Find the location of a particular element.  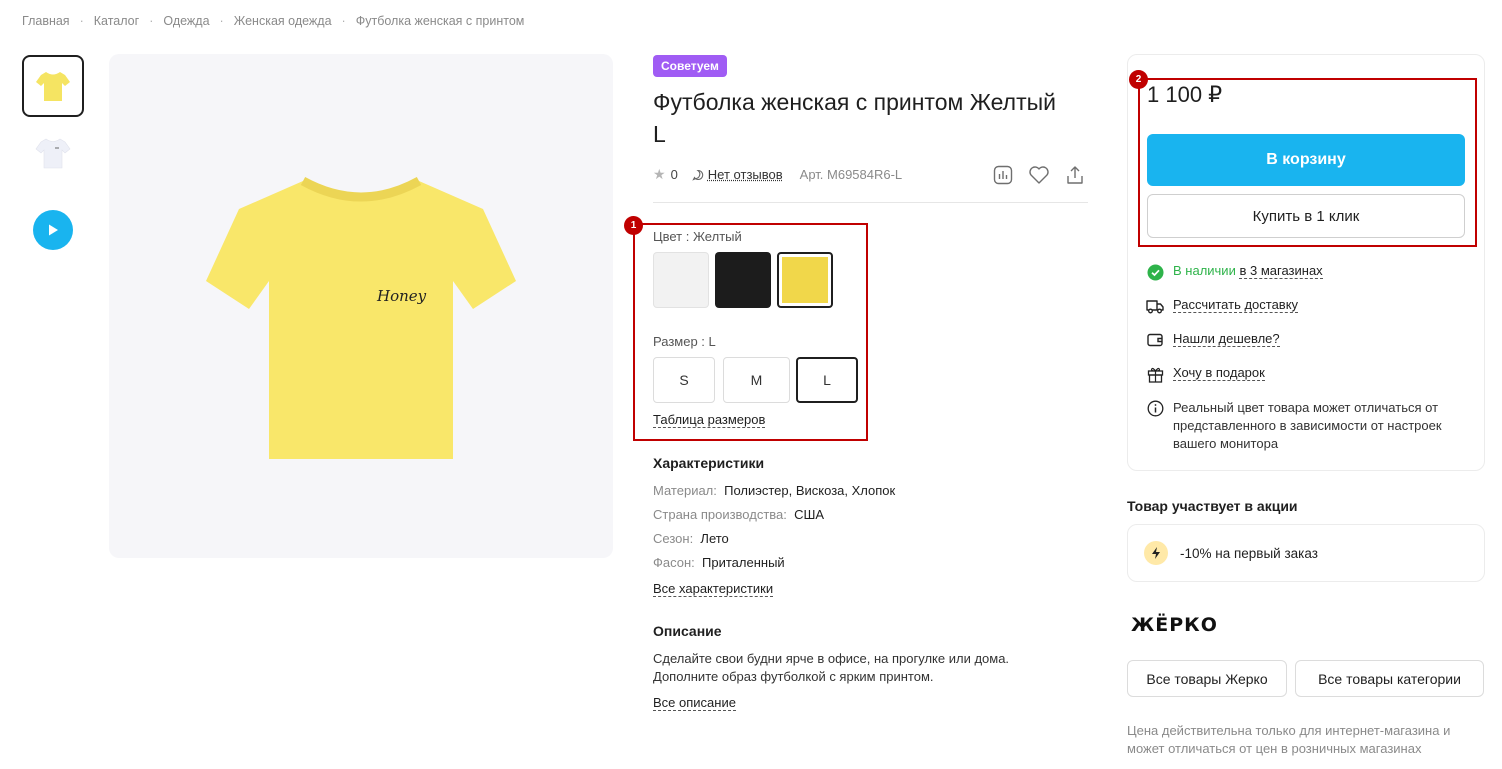

char-key: Материал is located at coordinates (683, 490).